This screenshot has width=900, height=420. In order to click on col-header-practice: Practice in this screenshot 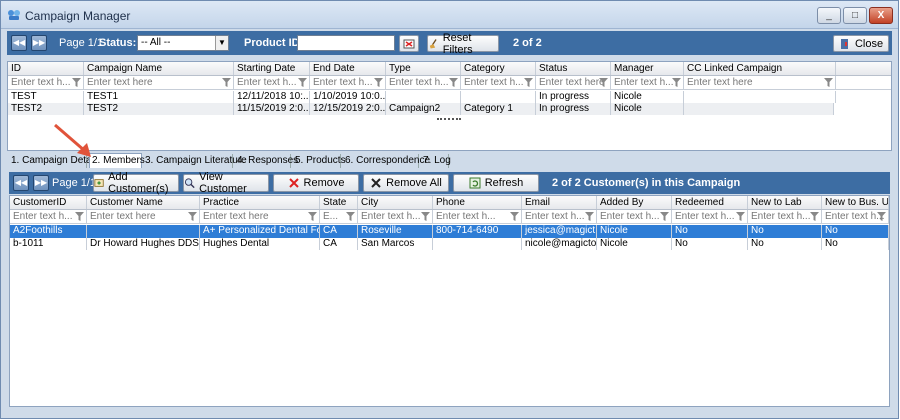, I will do `click(260, 202)`.